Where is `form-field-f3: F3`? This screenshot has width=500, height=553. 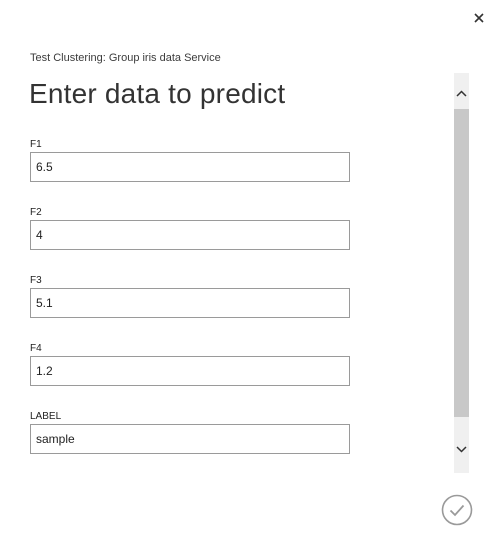
form-field-f3: F3 is located at coordinates (190, 296).